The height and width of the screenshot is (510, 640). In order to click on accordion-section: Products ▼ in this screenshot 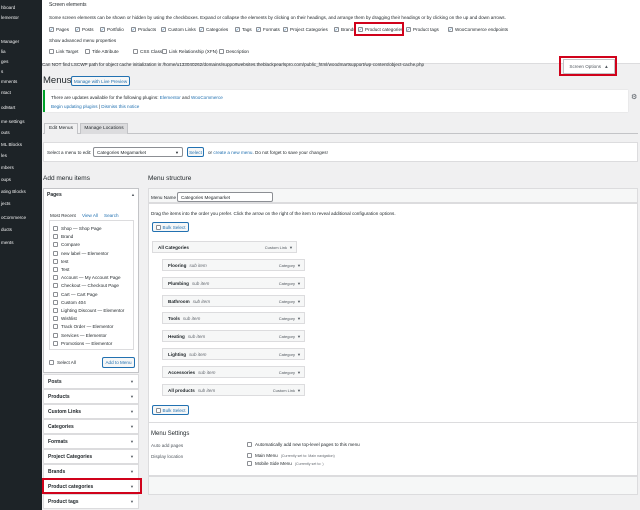, I will do `click(91, 396)`.